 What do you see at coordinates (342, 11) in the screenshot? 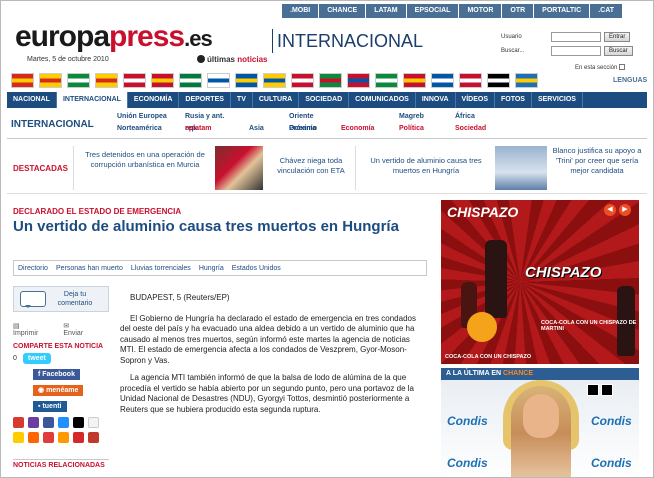
I see `toplink-1: CHANCE` at bounding box center [342, 11].